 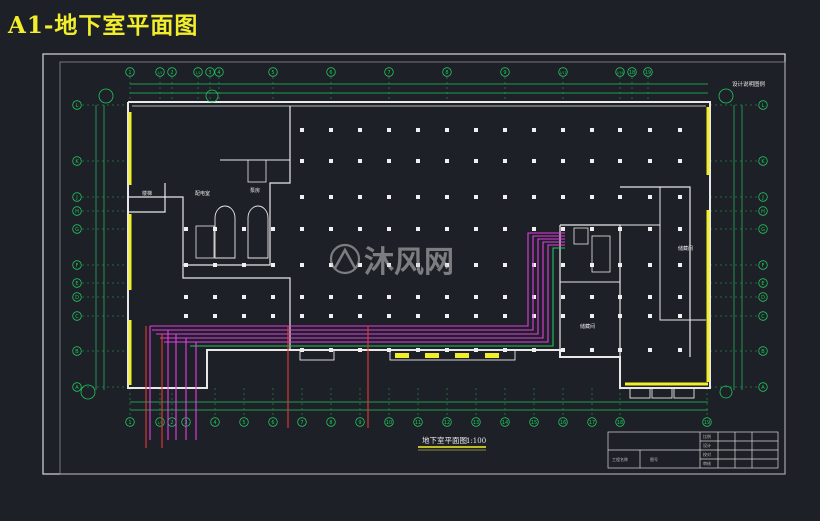 What do you see at coordinates (707, 463) in the screenshot?
I see `tb-label: 审核` at bounding box center [707, 463].